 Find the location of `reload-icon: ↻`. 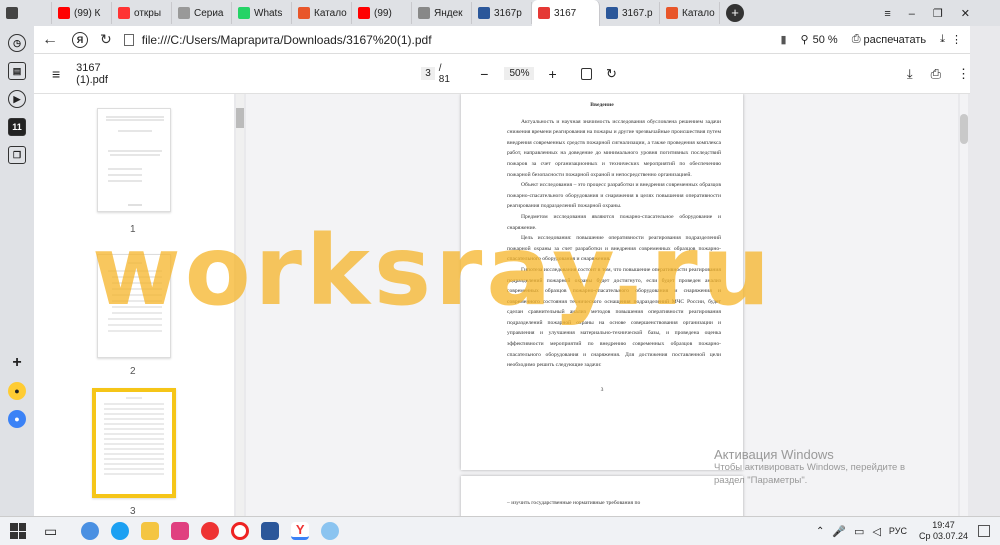

reload-icon: ↻ is located at coordinates (106, 39).